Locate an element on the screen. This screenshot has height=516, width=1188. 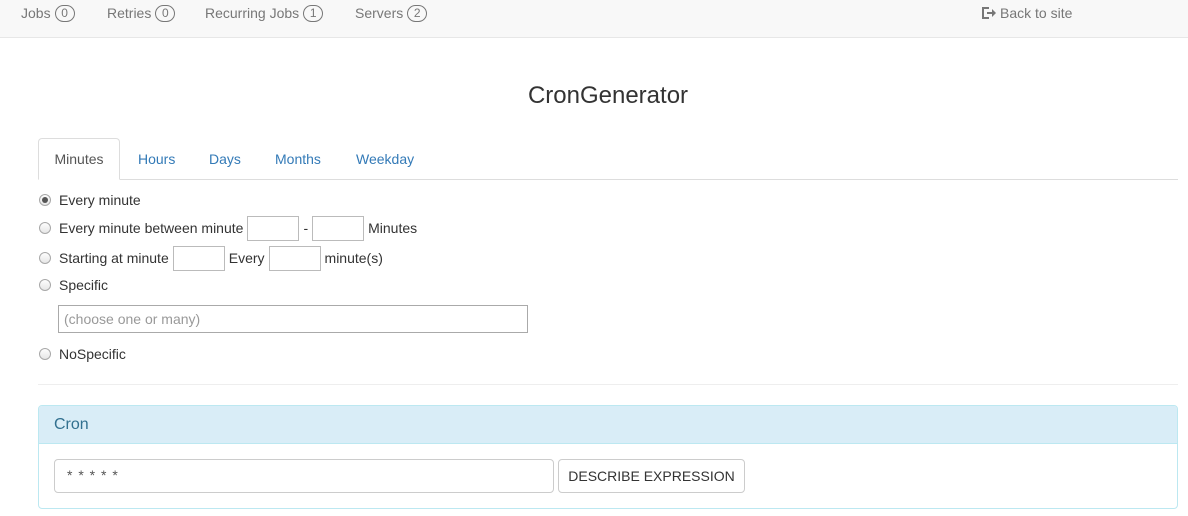
page-title: CronGenerator is located at coordinates (608, 95).